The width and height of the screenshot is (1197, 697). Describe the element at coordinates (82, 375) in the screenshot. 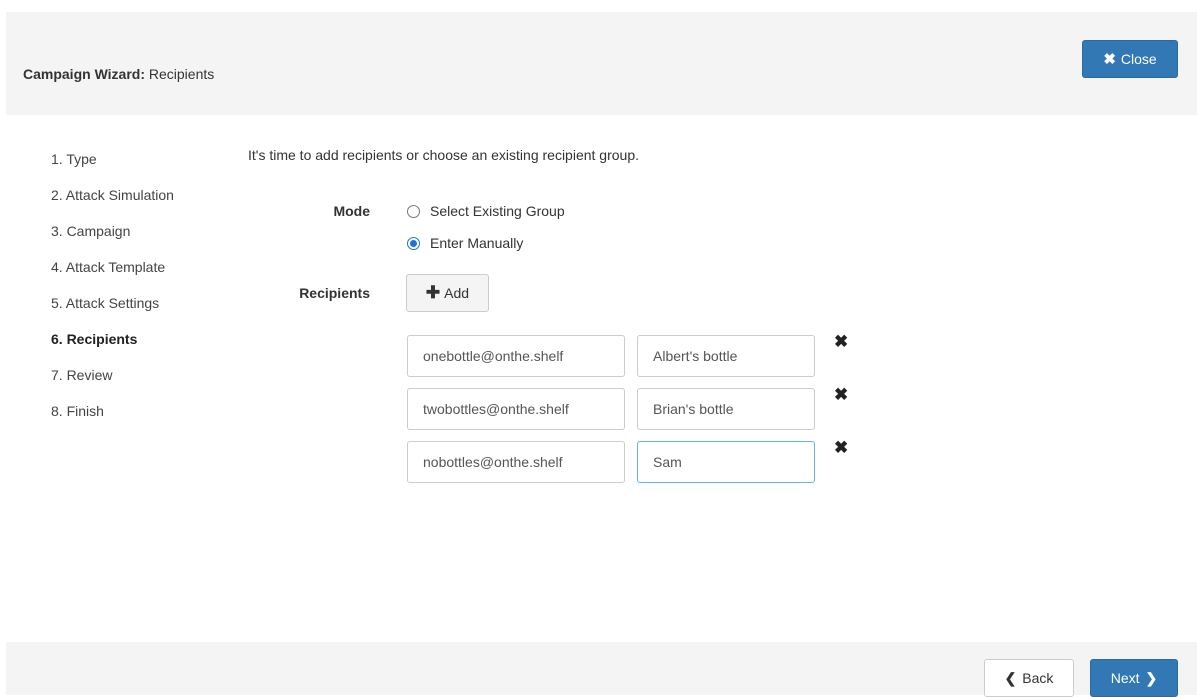

I see `step-review: 7. Review` at that location.